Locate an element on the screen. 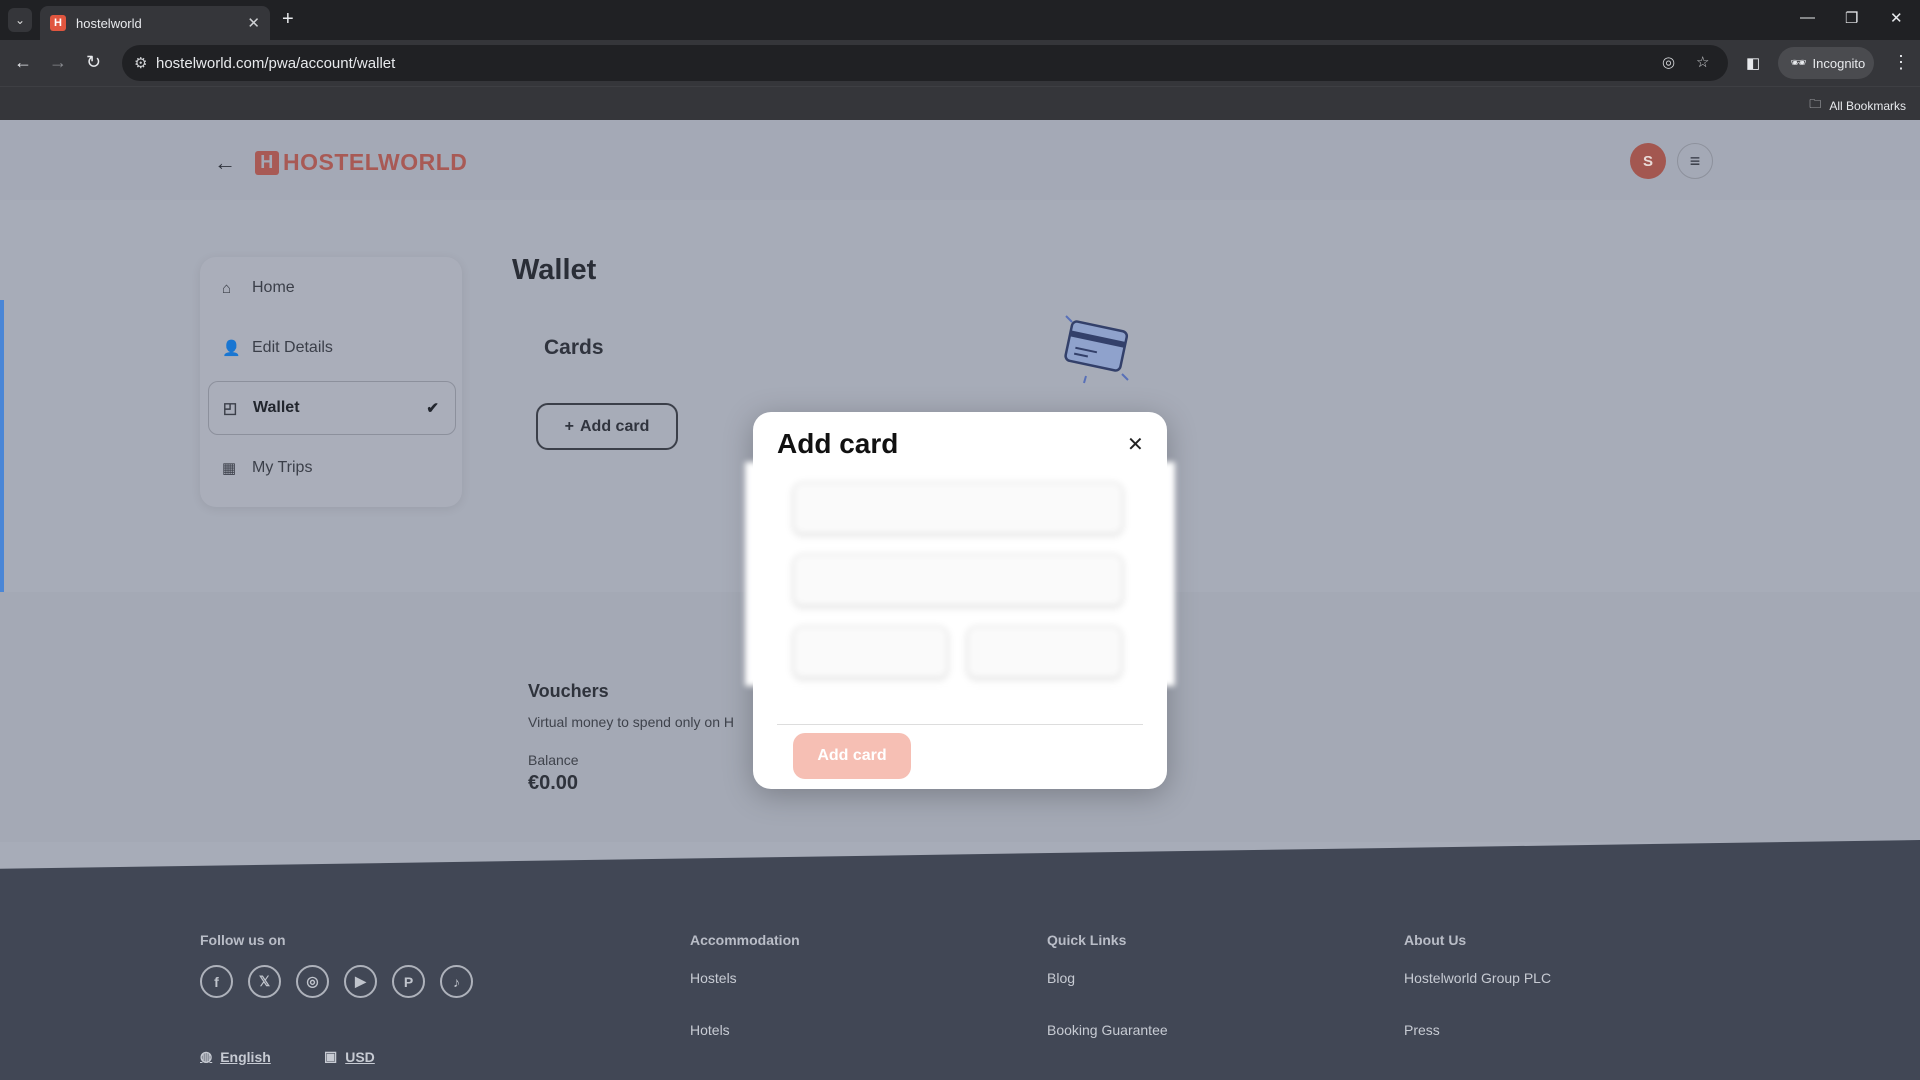 The width and height of the screenshot is (1920, 1080). sidebar-item-edit-details: 👤 Edit Details is located at coordinates (332, 348).